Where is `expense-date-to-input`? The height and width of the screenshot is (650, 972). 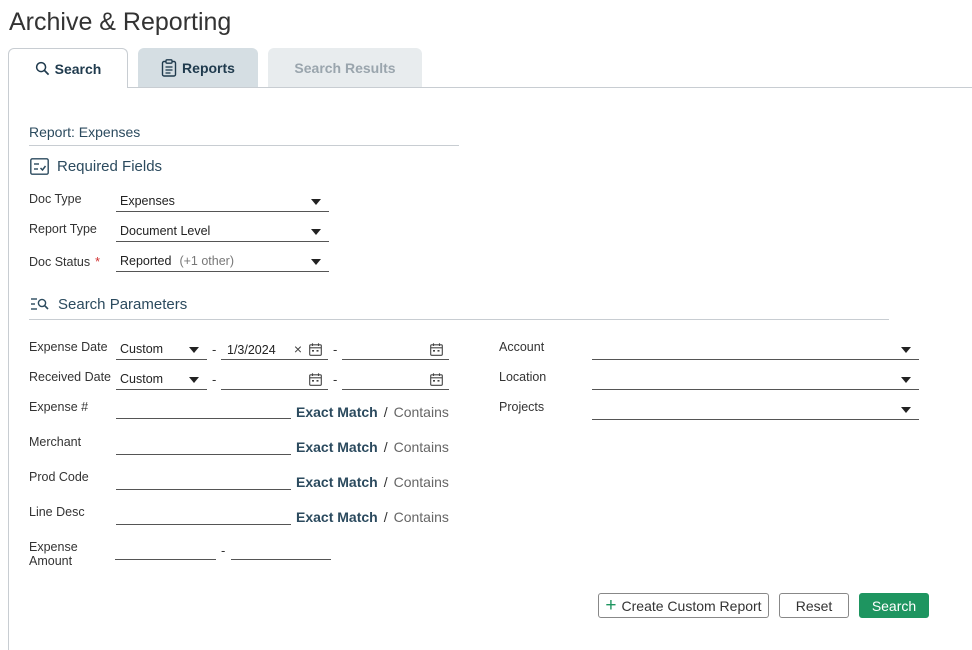 expense-date-to-input is located at coordinates (395, 350).